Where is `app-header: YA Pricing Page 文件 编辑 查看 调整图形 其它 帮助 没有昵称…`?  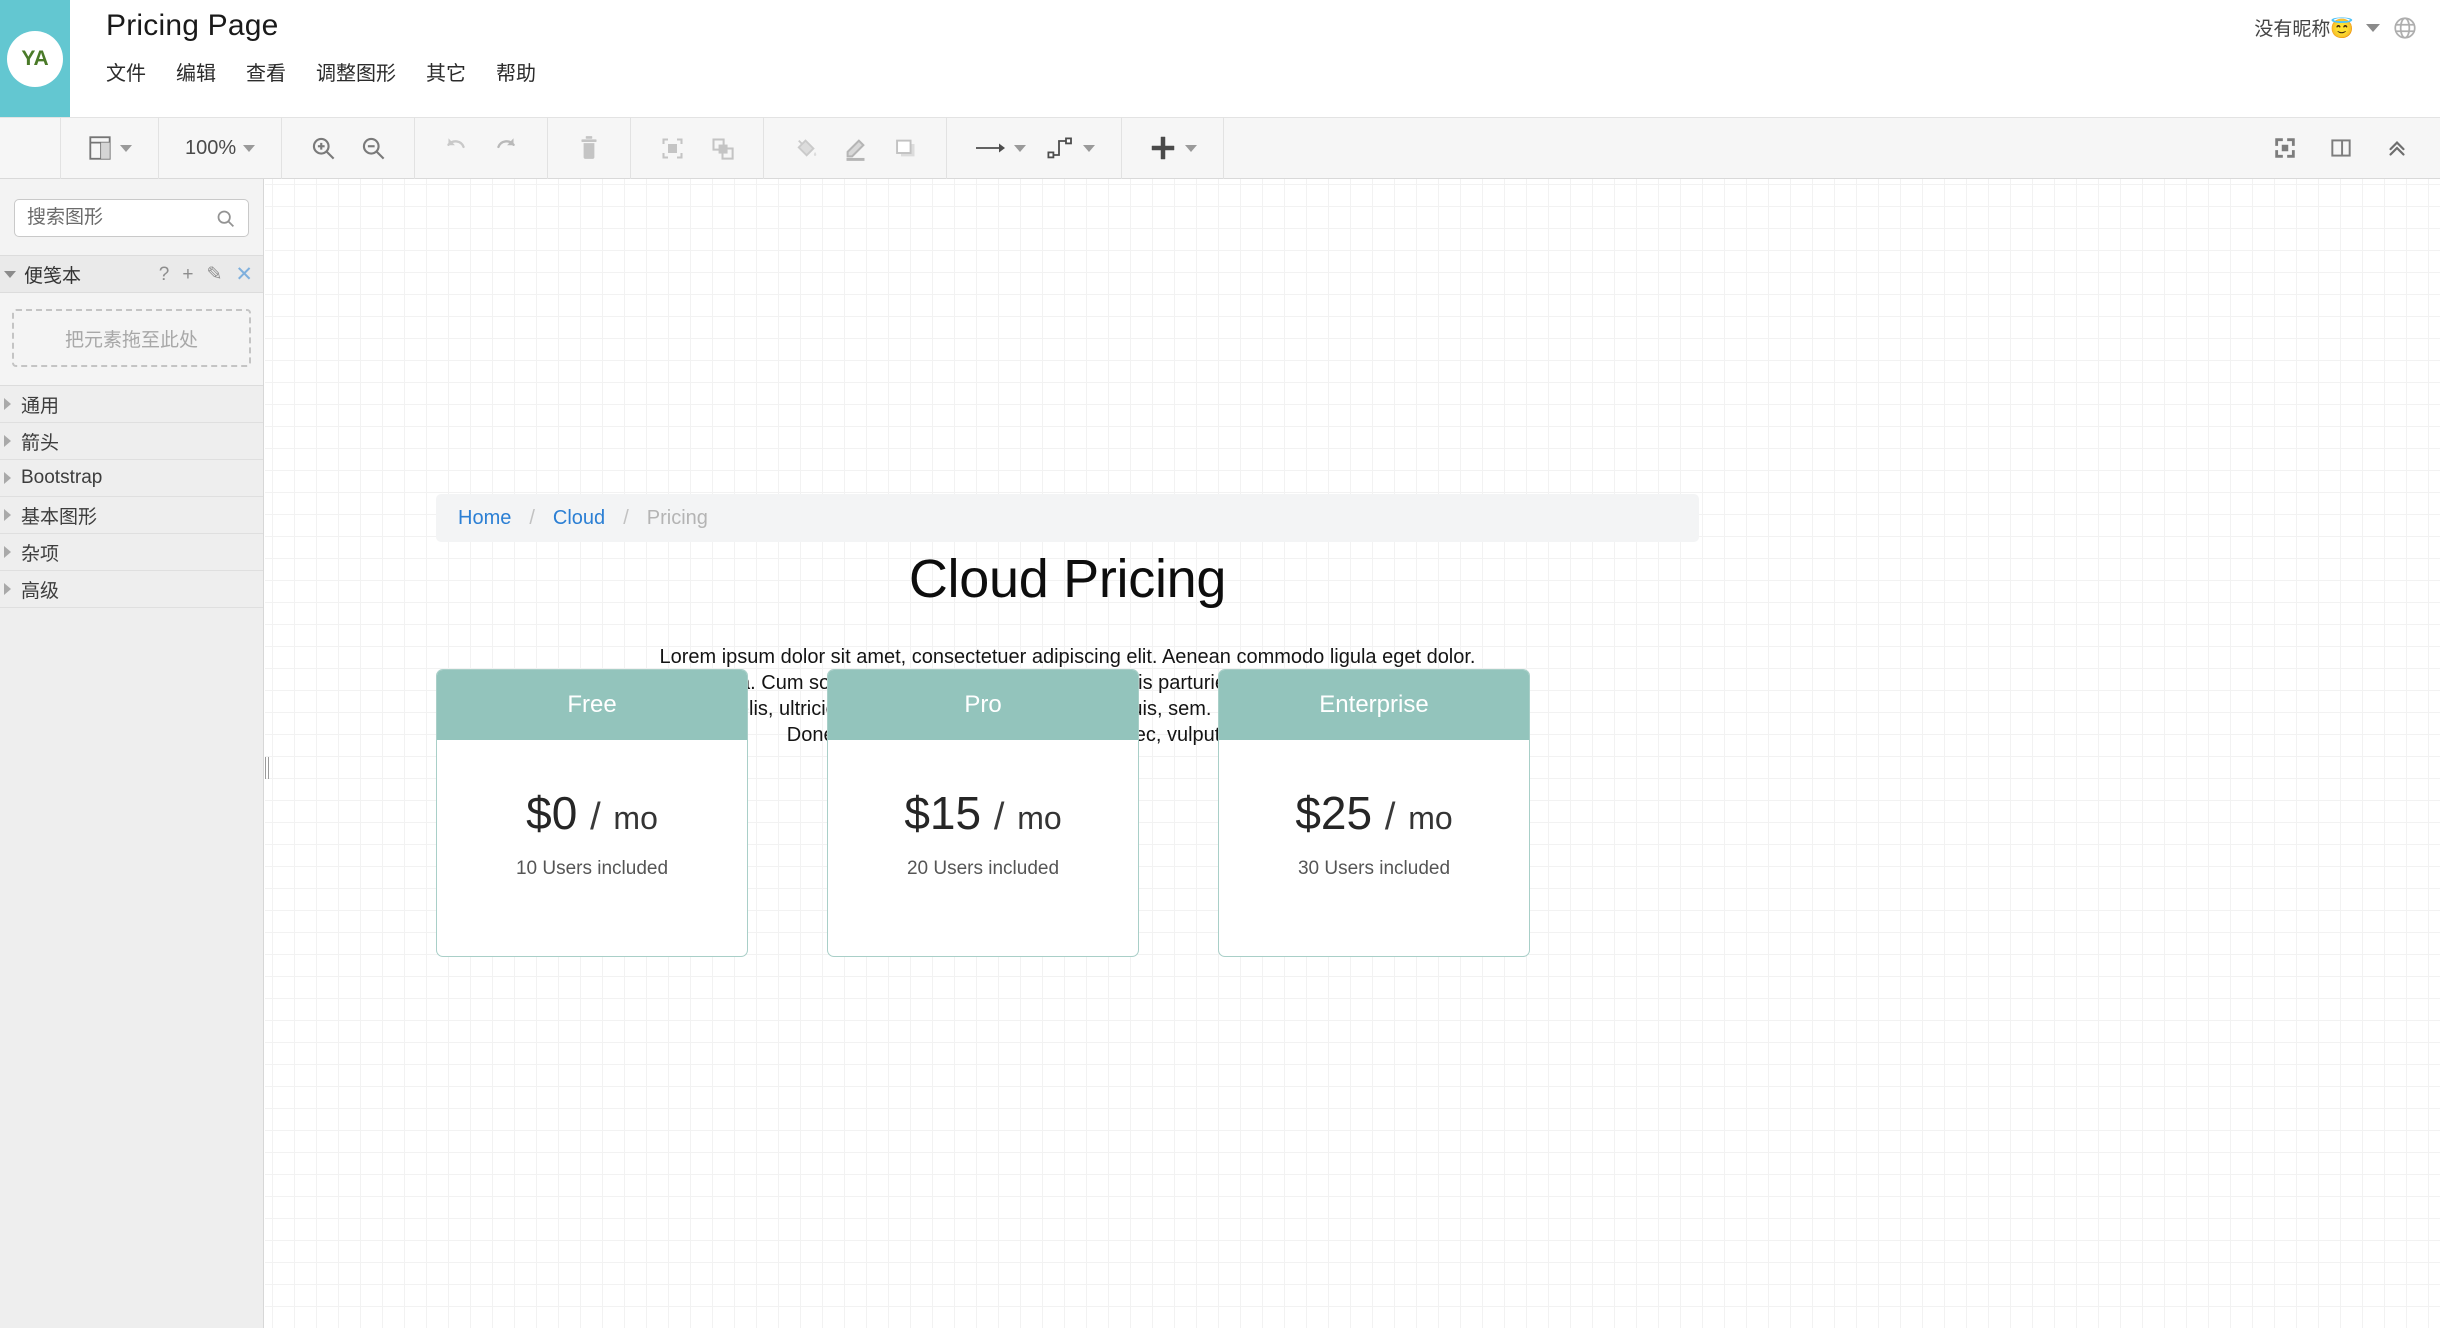
app-header: YA Pricing Page 文件 编辑 查看 调整图形 其它 帮助 没有昵称… is located at coordinates (1220, 58).